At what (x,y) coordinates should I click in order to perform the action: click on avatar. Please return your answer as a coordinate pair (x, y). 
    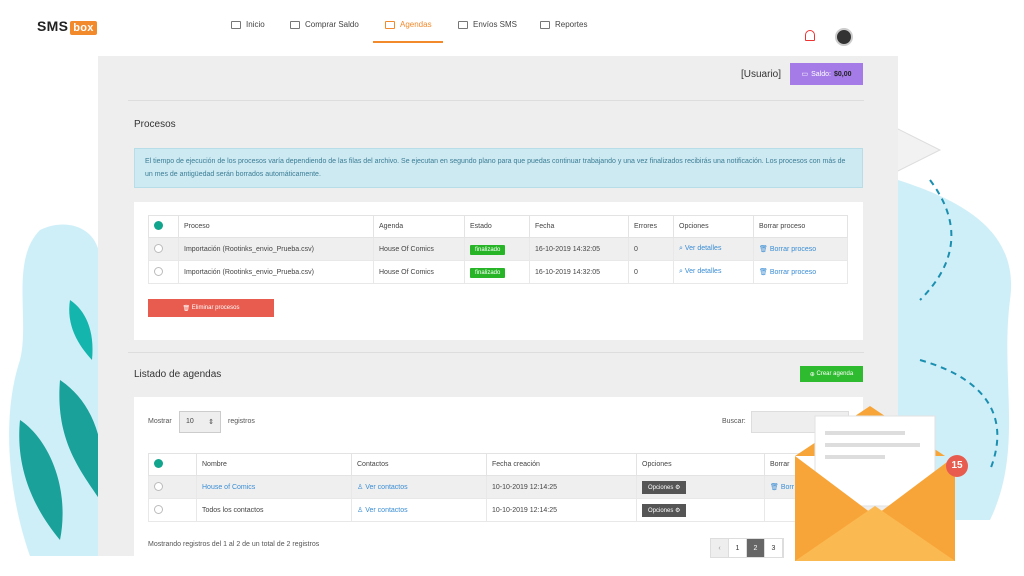
    Looking at the image, I should click on (844, 37).